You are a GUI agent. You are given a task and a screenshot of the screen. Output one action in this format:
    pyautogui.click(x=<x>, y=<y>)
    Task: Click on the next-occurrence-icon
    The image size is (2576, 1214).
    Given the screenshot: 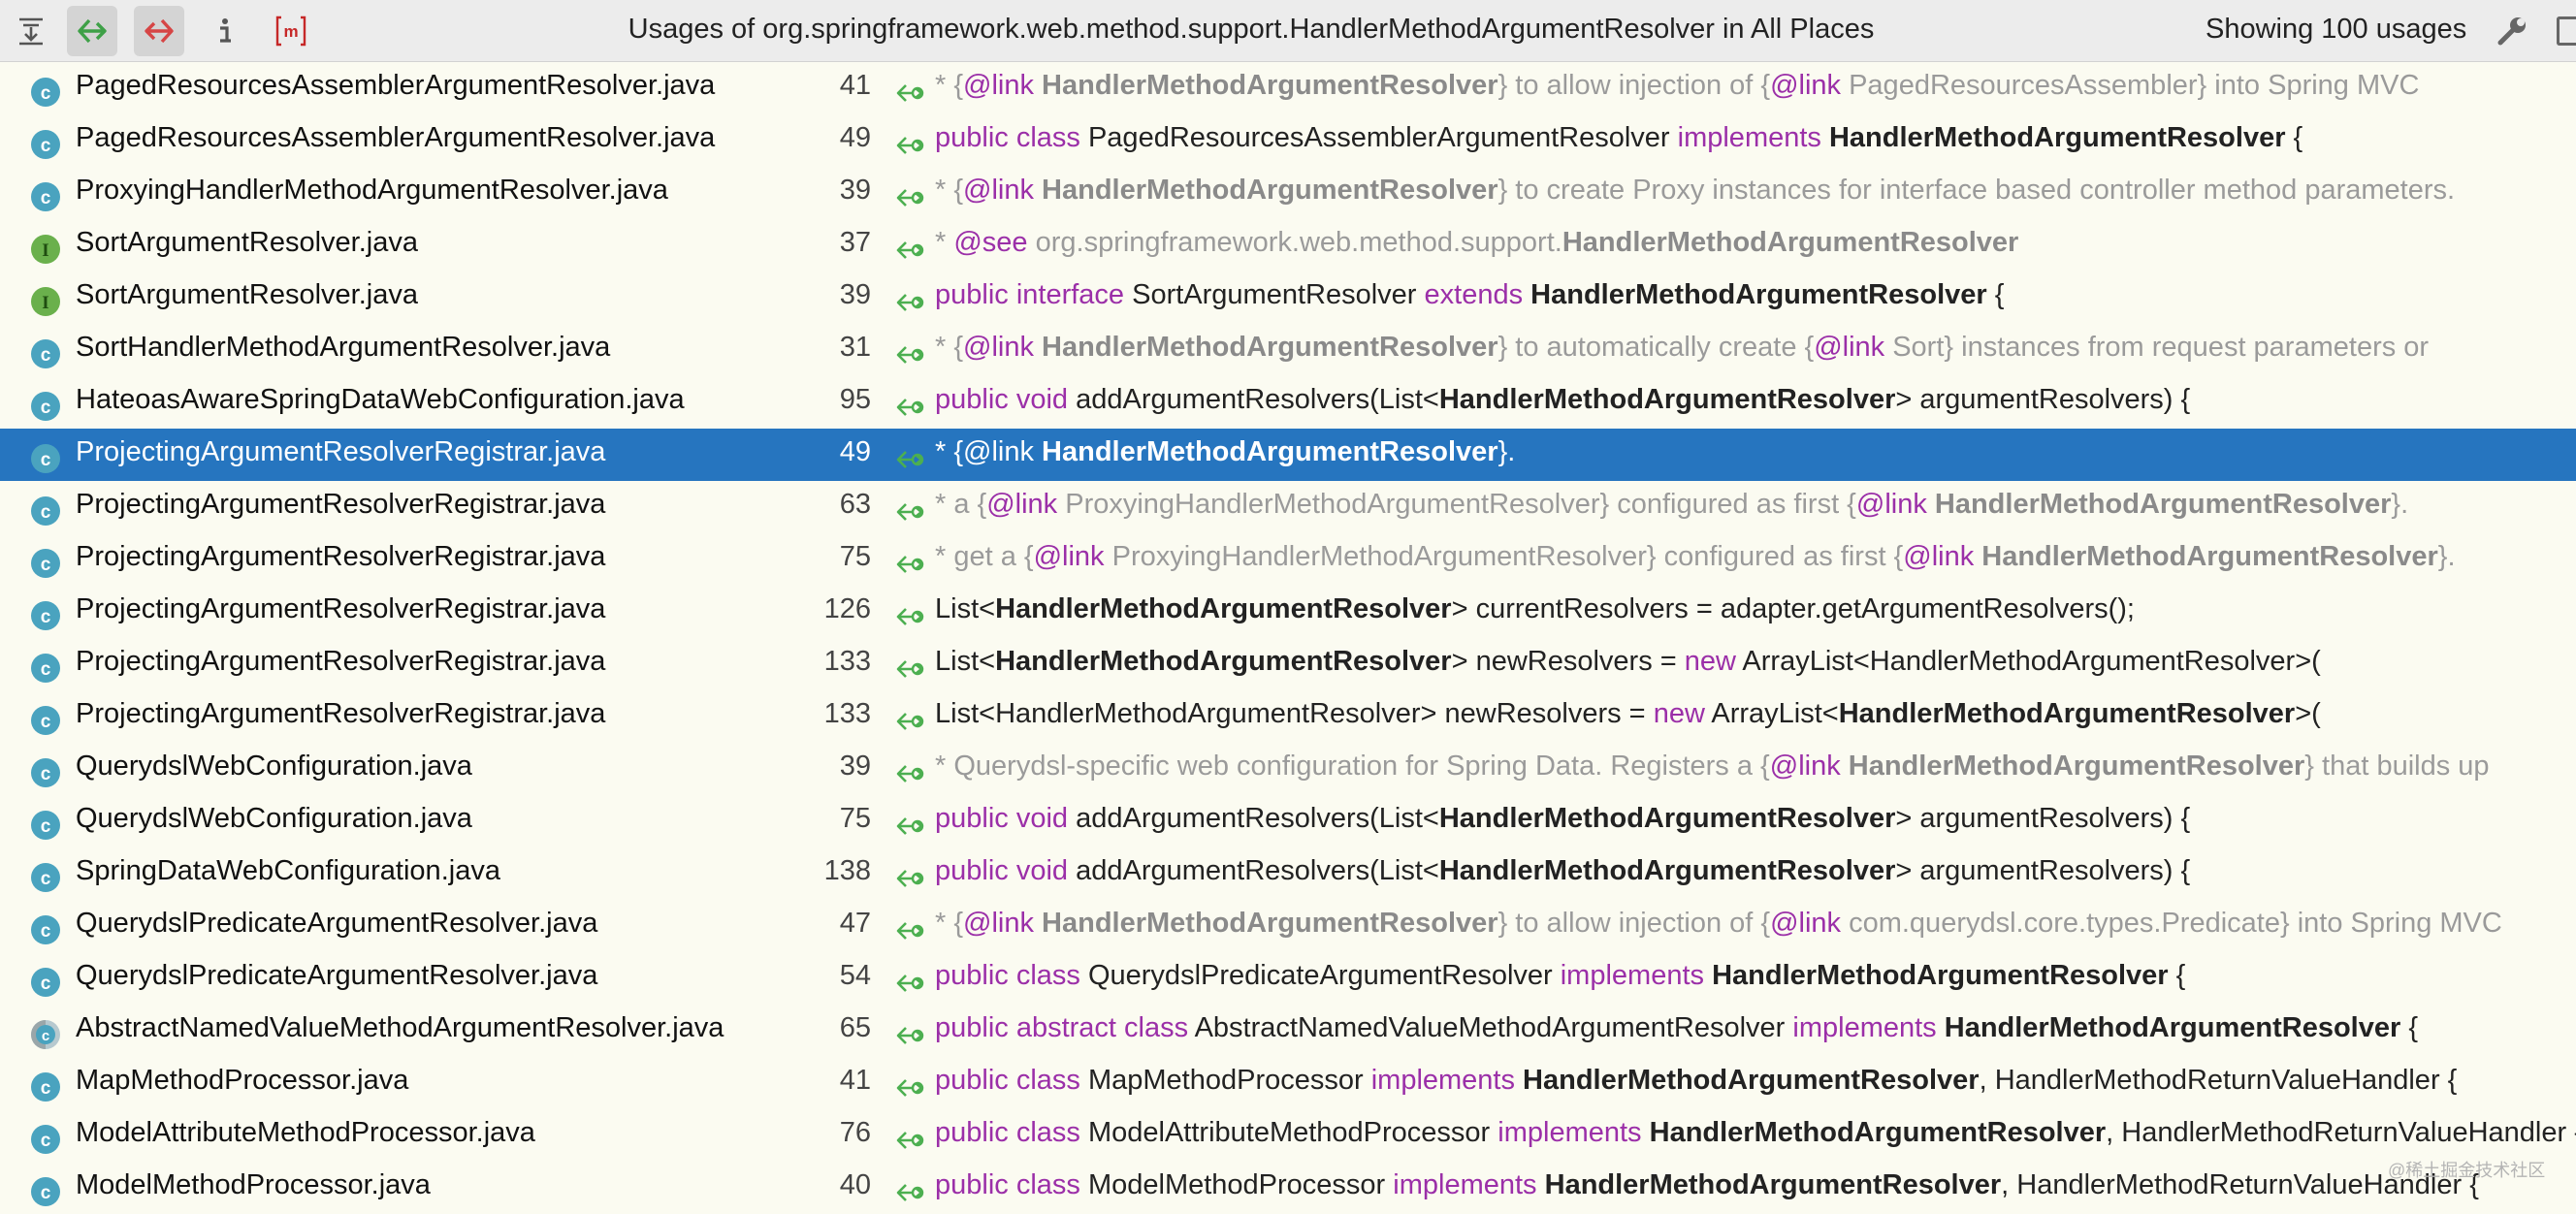 What is the action you would take?
    pyautogui.click(x=159, y=31)
    